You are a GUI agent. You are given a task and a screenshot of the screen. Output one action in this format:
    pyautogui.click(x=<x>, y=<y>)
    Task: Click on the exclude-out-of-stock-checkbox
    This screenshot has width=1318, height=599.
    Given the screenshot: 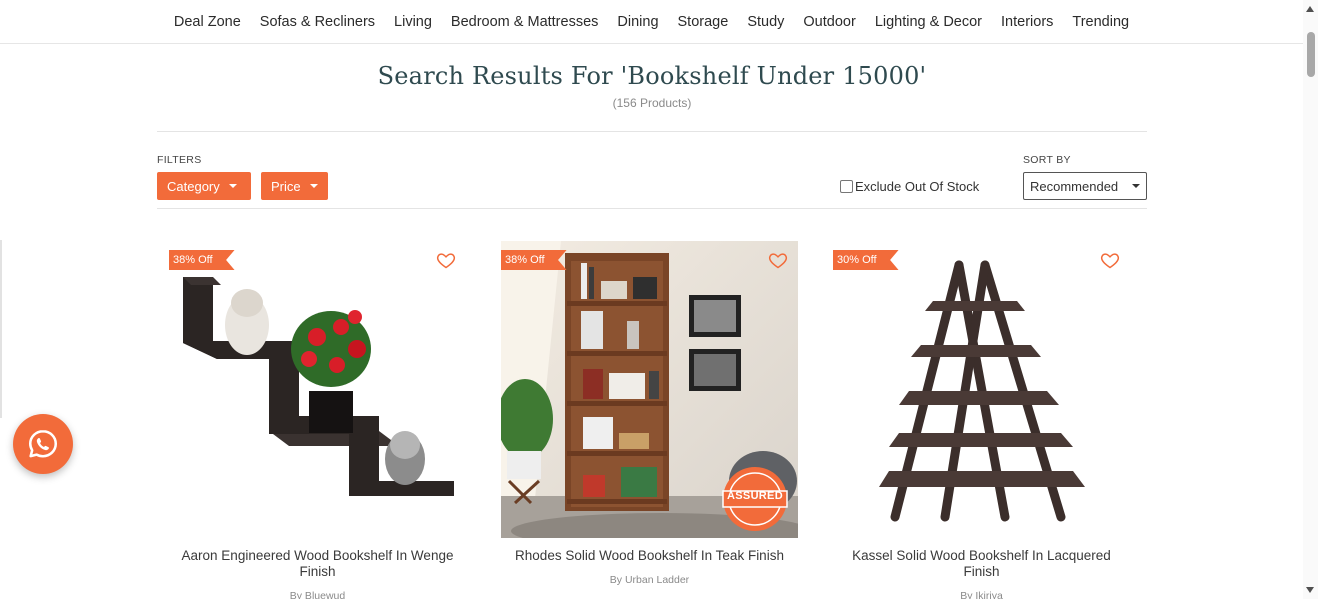 What is the action you would take?
    pyautogui.click(x=846, y=186)
    